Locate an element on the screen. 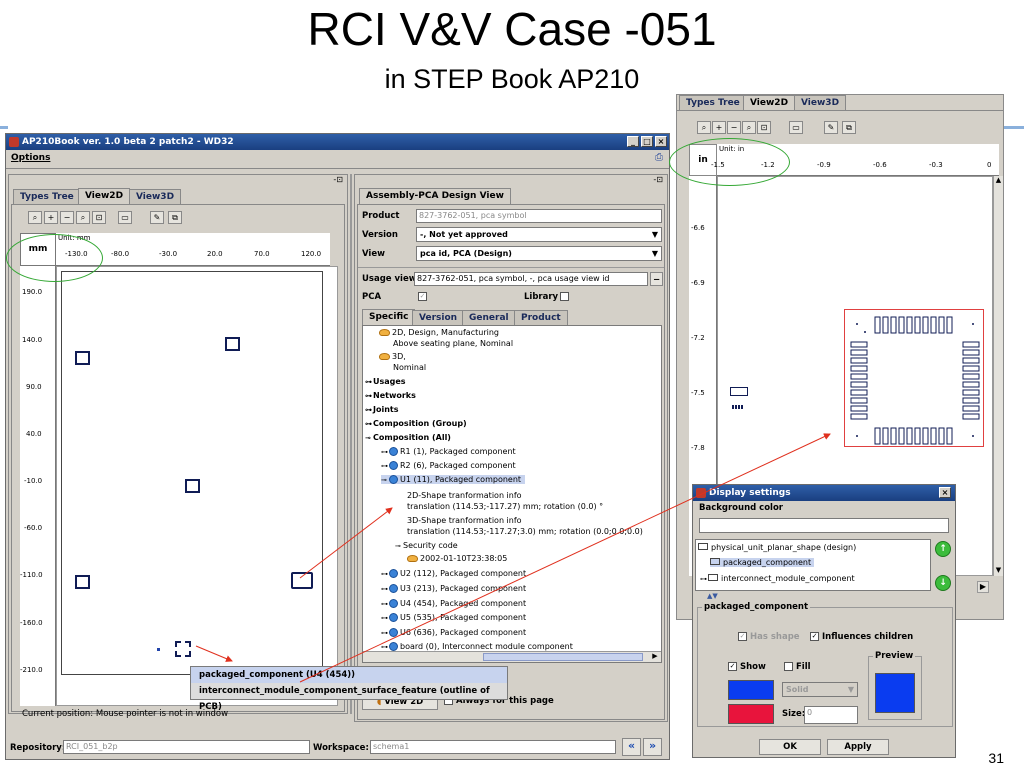  vertical-scrollbar: ▲ ▼ is located at coordinates (998, 376).